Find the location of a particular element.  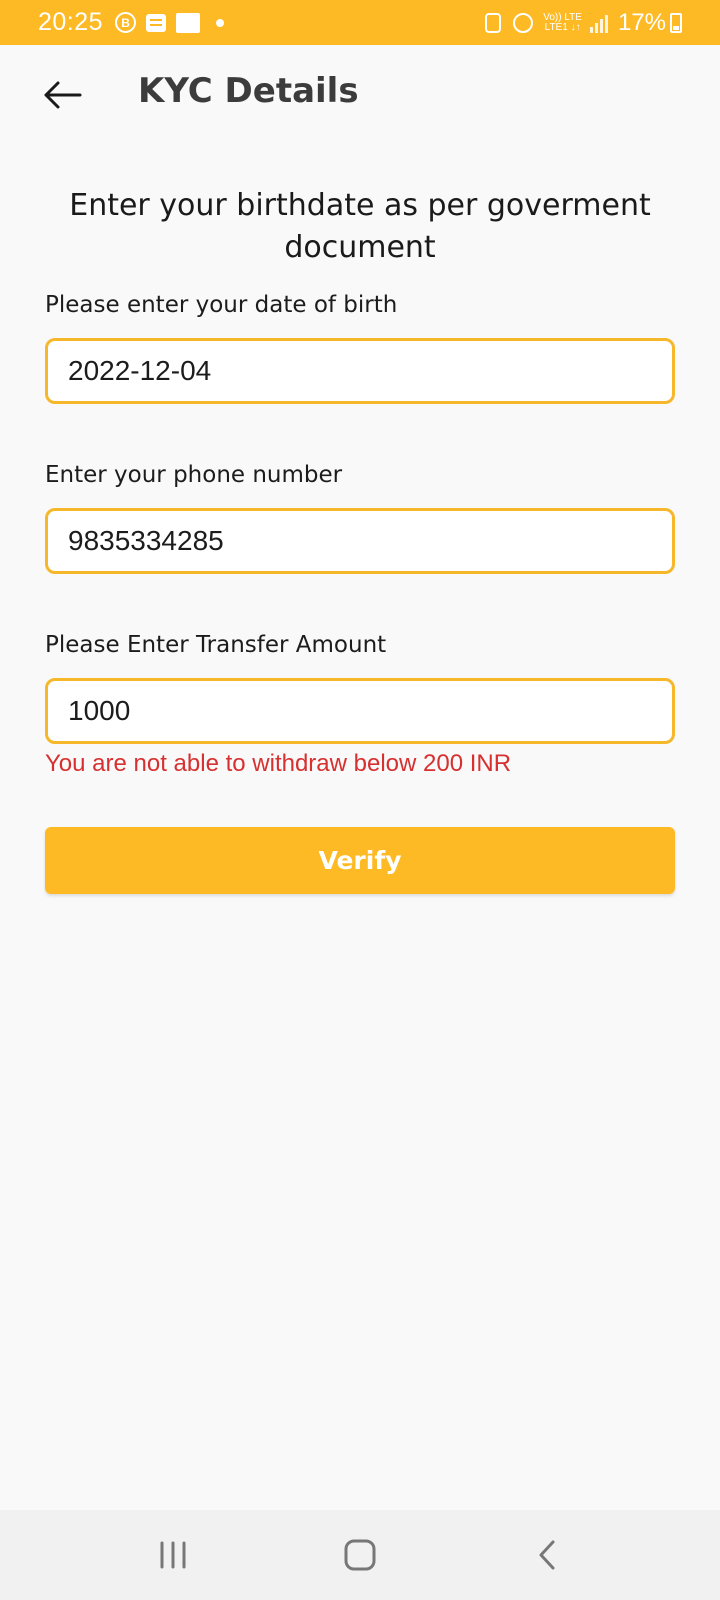

battery-percent: 17% is located at coordinates (641, 22).